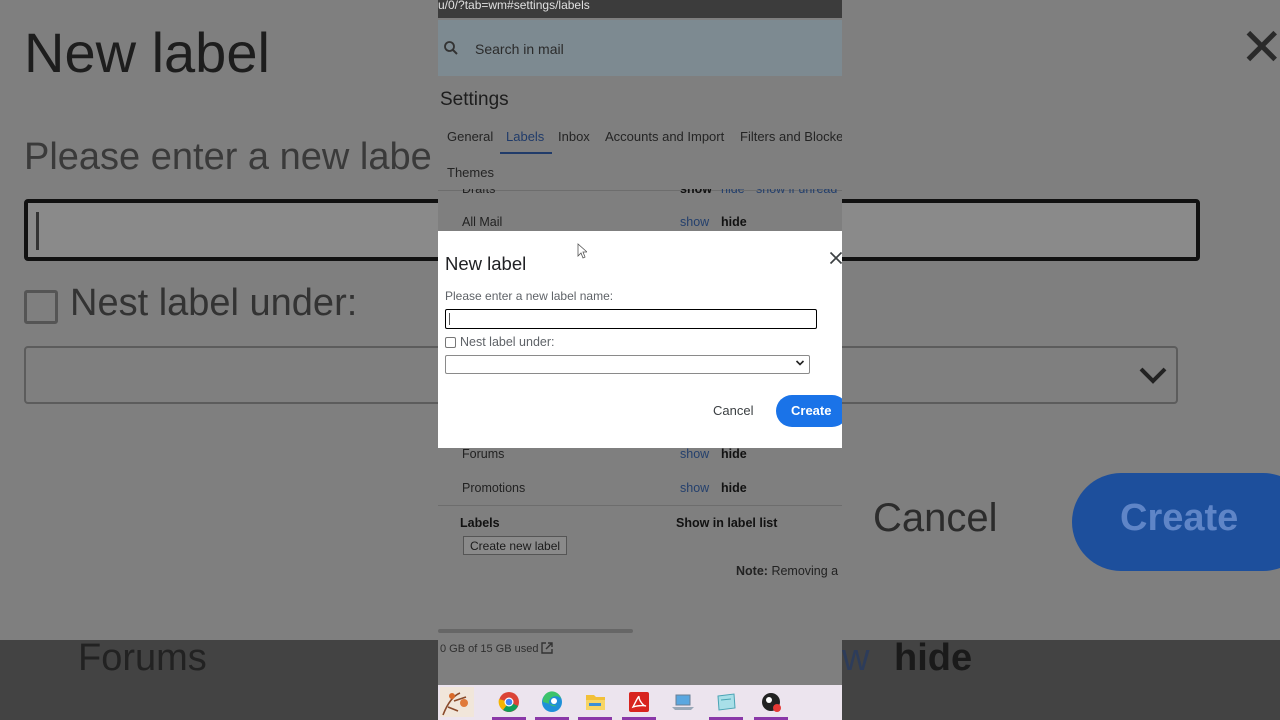  Describe the element at coordinates (228, 157) in the screenshot. I see `bg-prompt: Please enter a new labe` at that location.